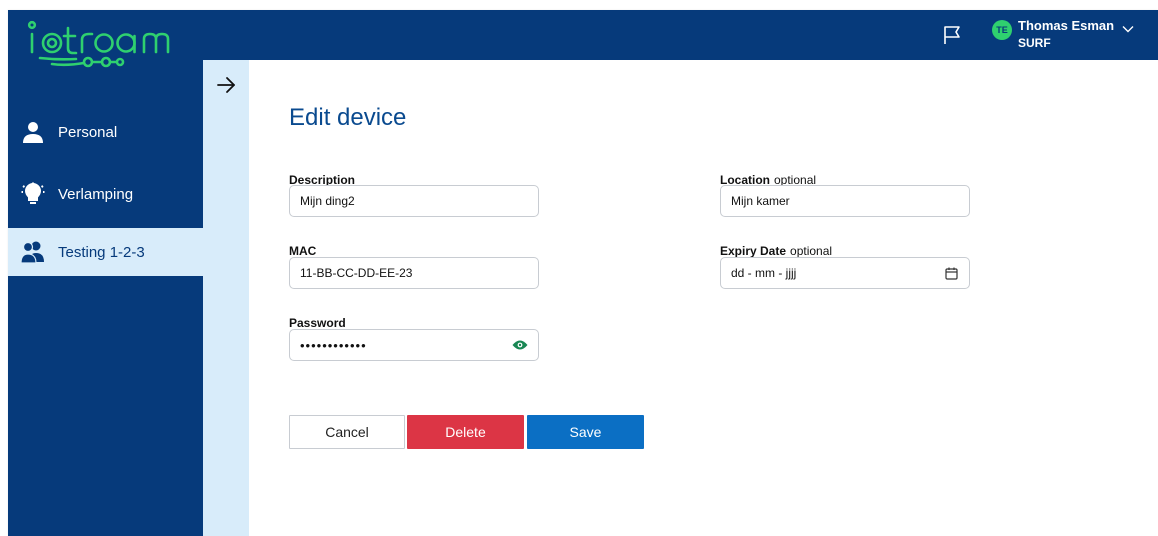 Image resolution: width=1158 pixels, height=536 pixels. What do you see at coordinates (414, 201) in the screenshot?
I see `description-input: Mijn ding2` at bounding box center [414, 201].